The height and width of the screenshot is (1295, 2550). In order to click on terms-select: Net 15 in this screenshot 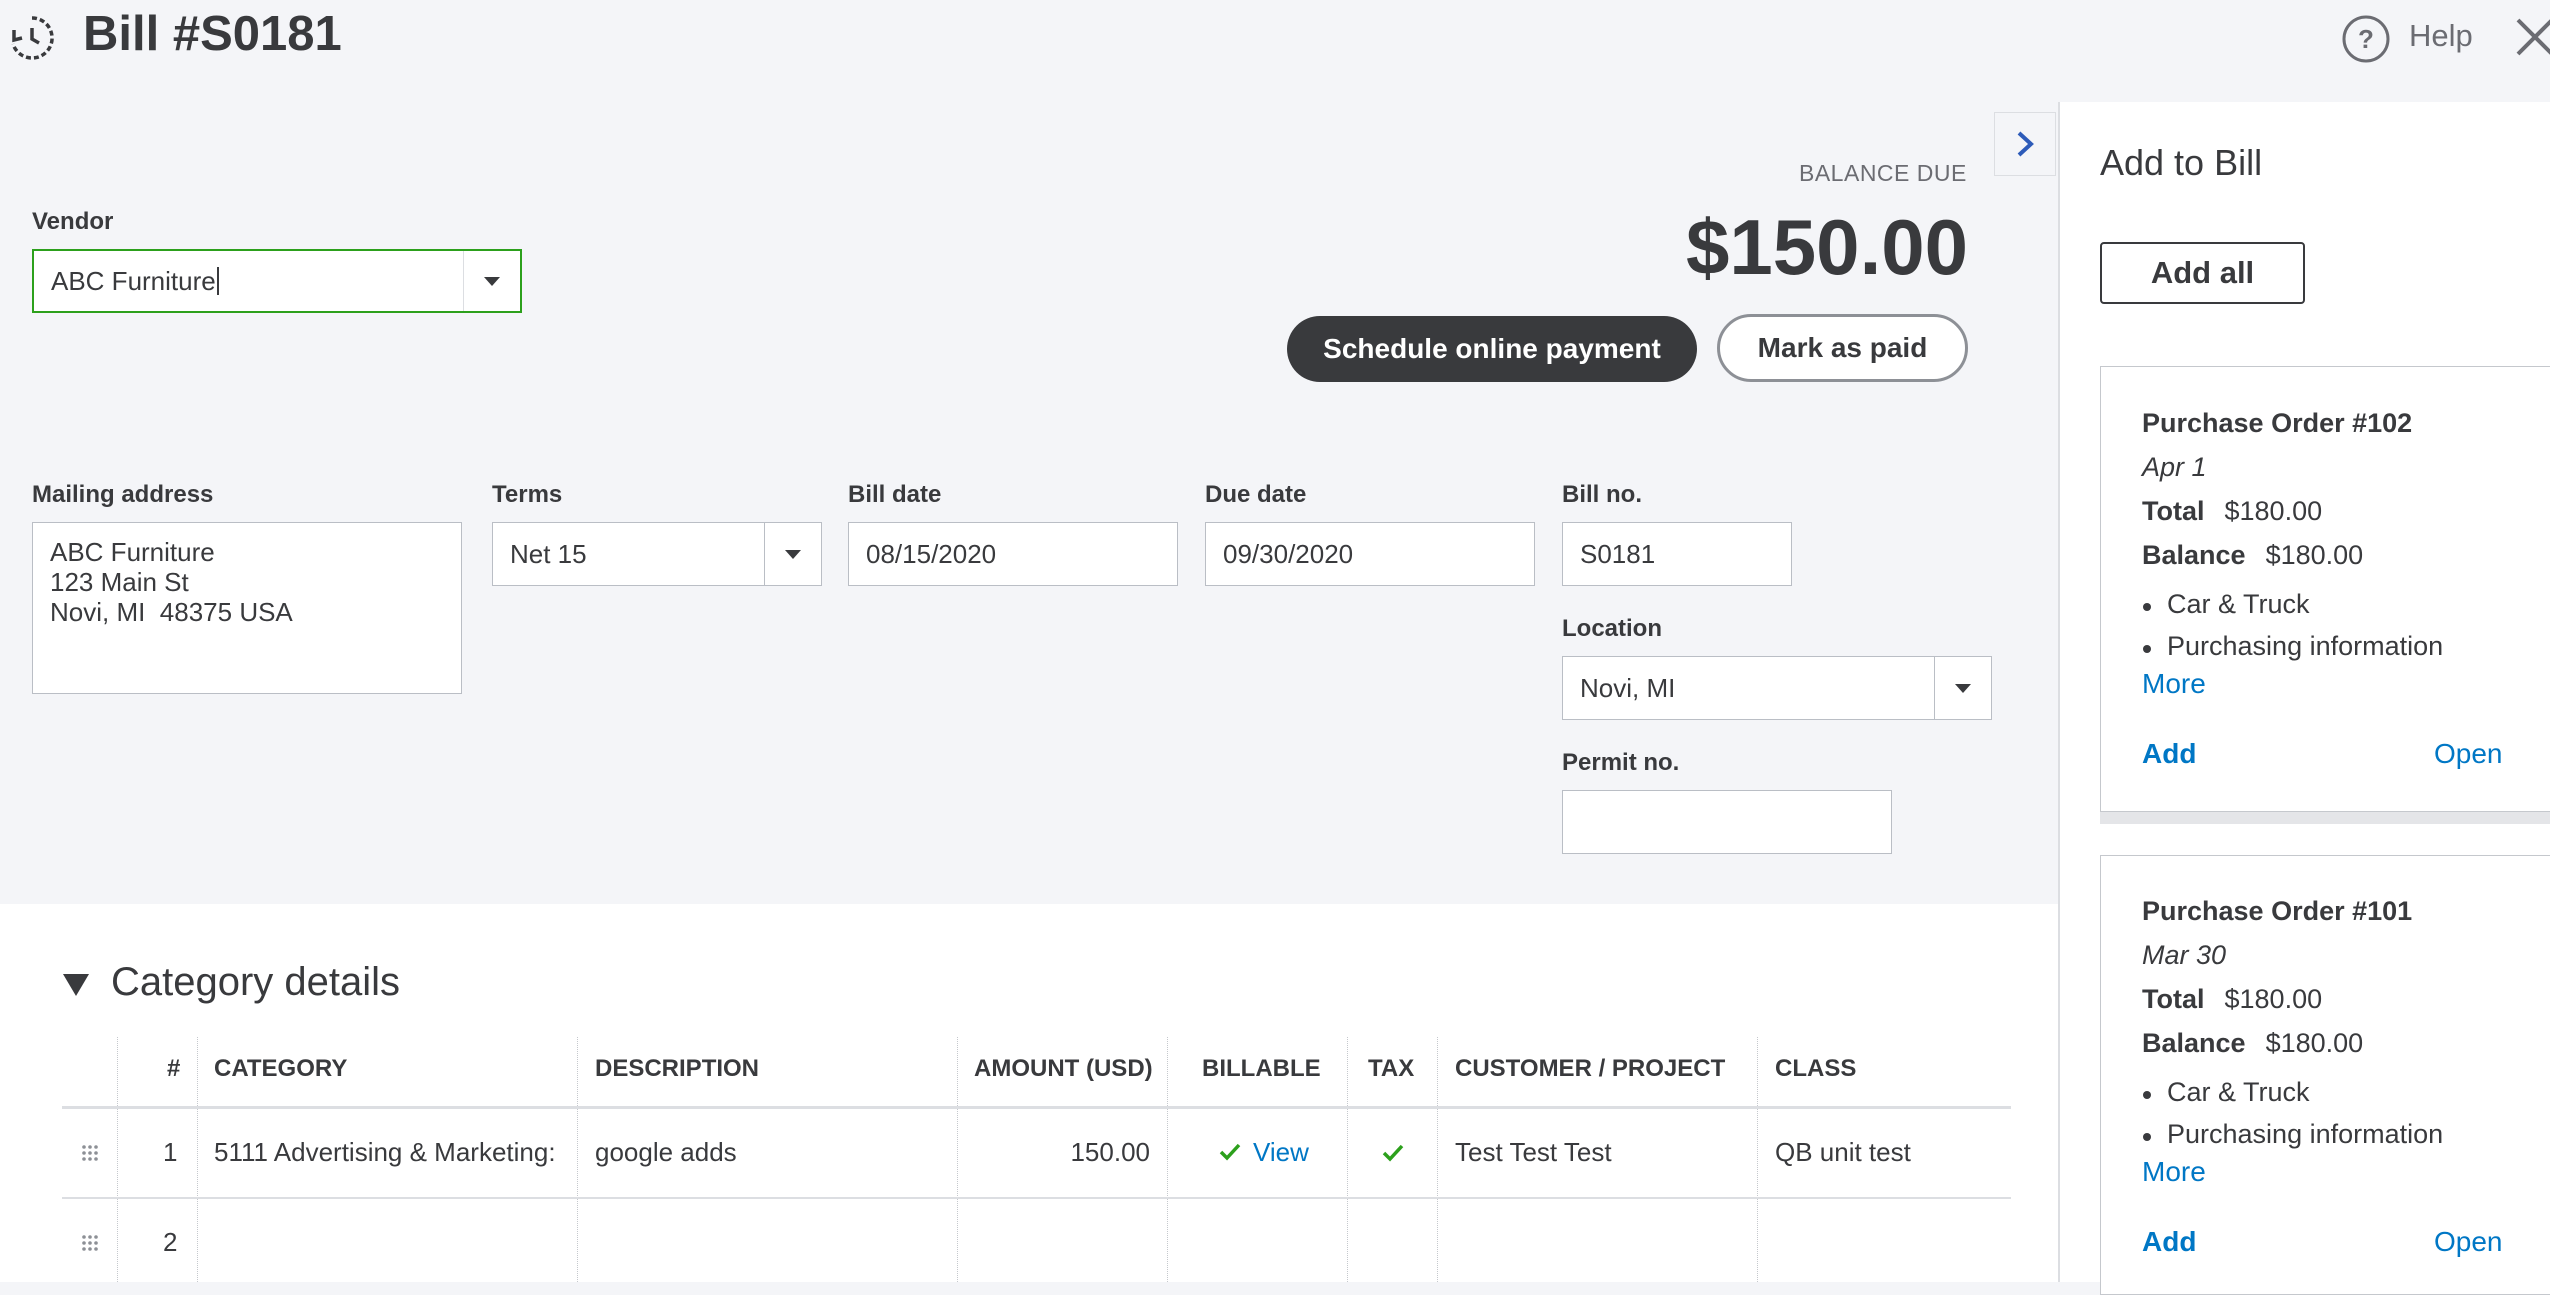, I will do `click(657, 554)`.